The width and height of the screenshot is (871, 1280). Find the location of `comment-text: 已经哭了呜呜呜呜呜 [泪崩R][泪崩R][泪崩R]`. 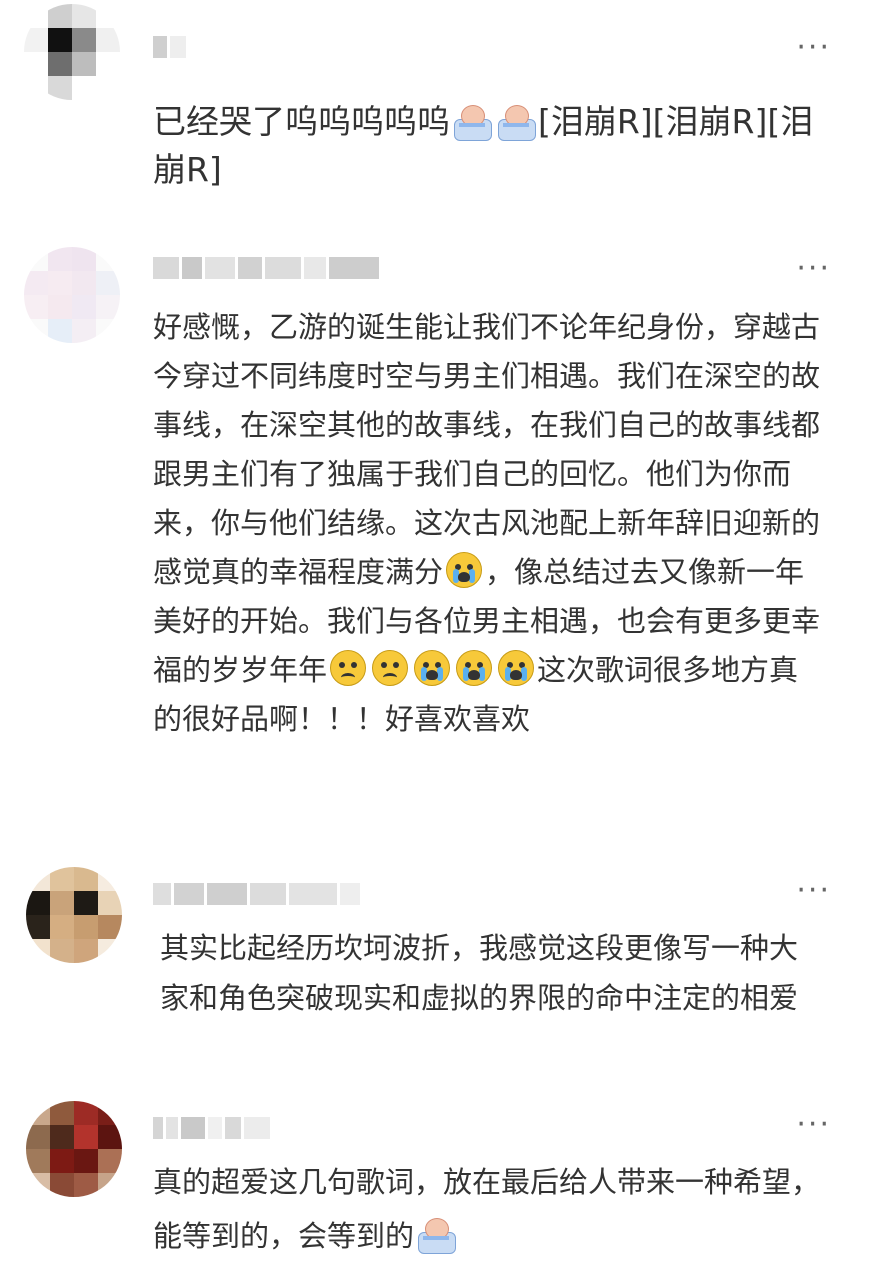

comment-text: 已经哭了呜呜呜呜呜 [泪崩R][泪崩R][泪崩R] is located at coordinates (483, 145).